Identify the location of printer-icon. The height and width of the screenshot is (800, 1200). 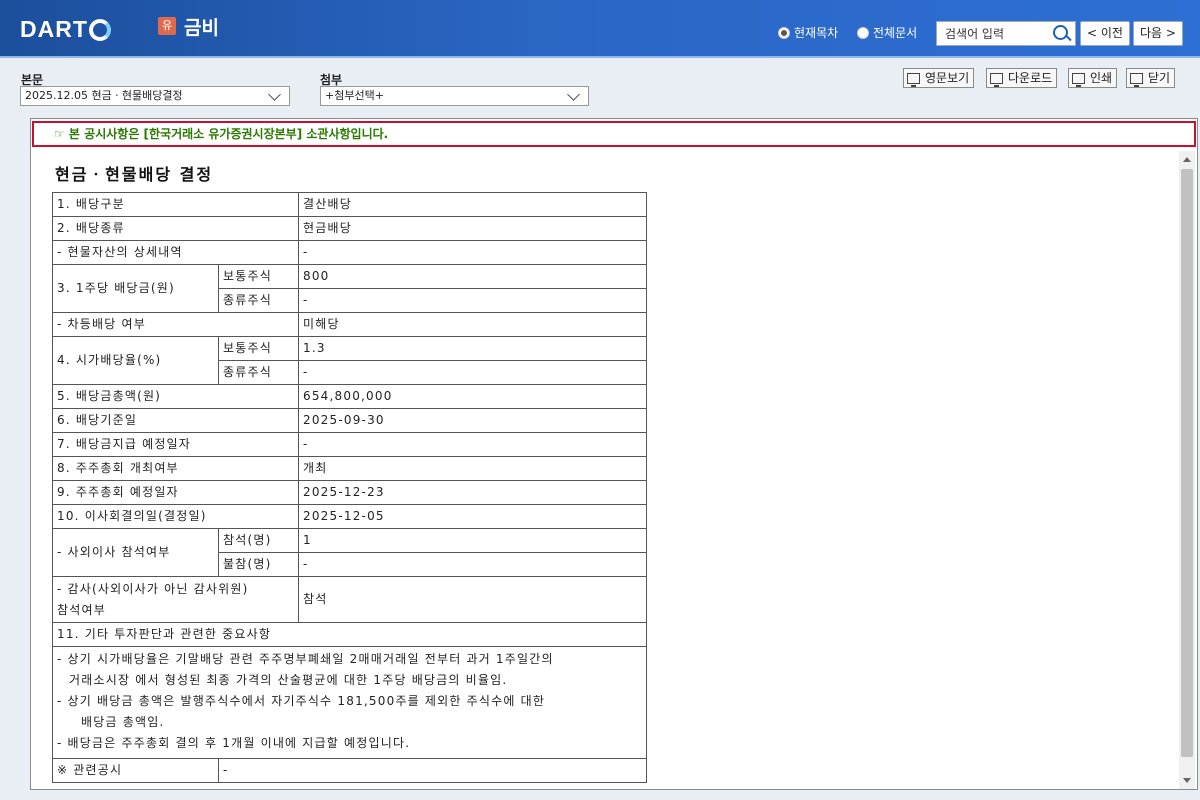
(1078, 79).